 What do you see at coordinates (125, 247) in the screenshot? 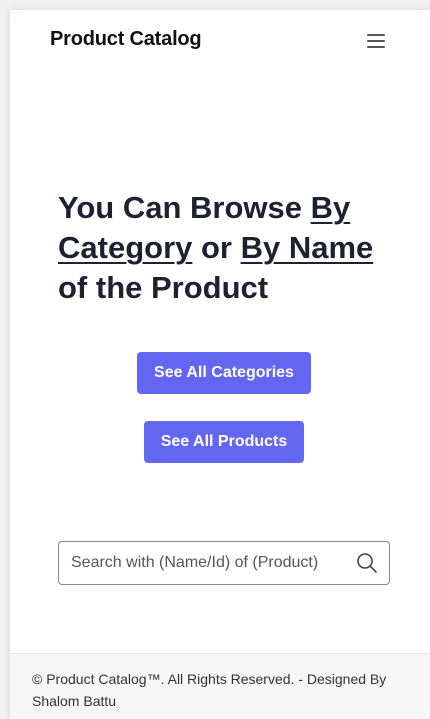
I see `category-link-text: Category` at bounding box center [125, 247].